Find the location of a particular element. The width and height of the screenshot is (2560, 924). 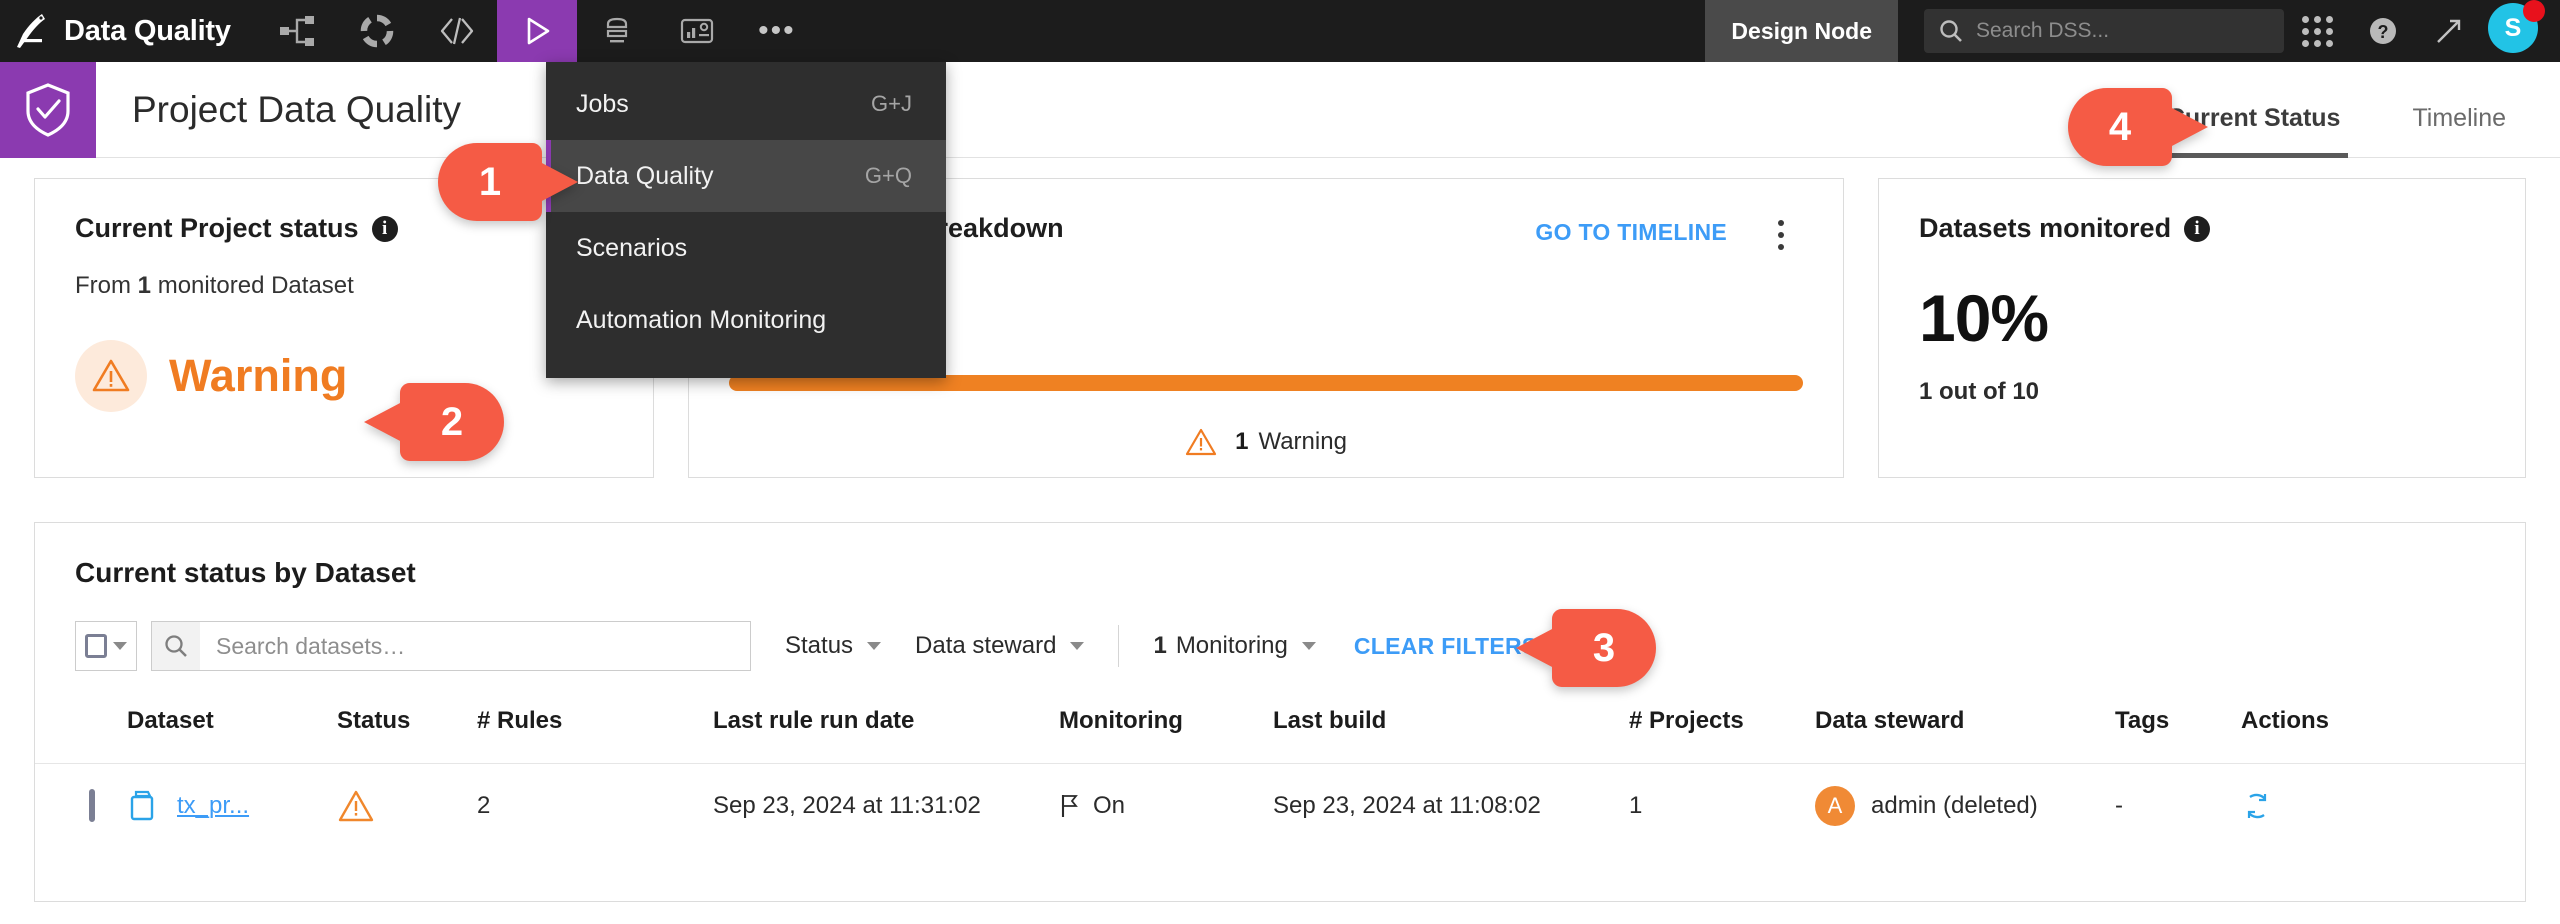

lab-donut-icon is located at coordinates (377, 31).